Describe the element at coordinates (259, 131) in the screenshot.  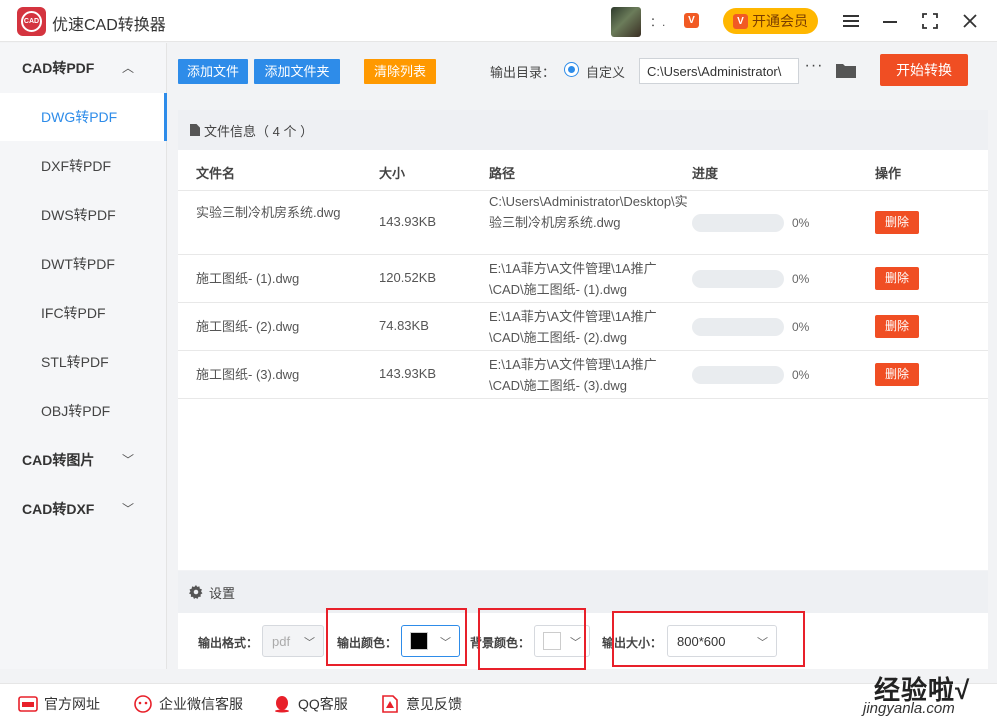
I see `file-info-title: 文件信息（ 4 个 ）` at that location.